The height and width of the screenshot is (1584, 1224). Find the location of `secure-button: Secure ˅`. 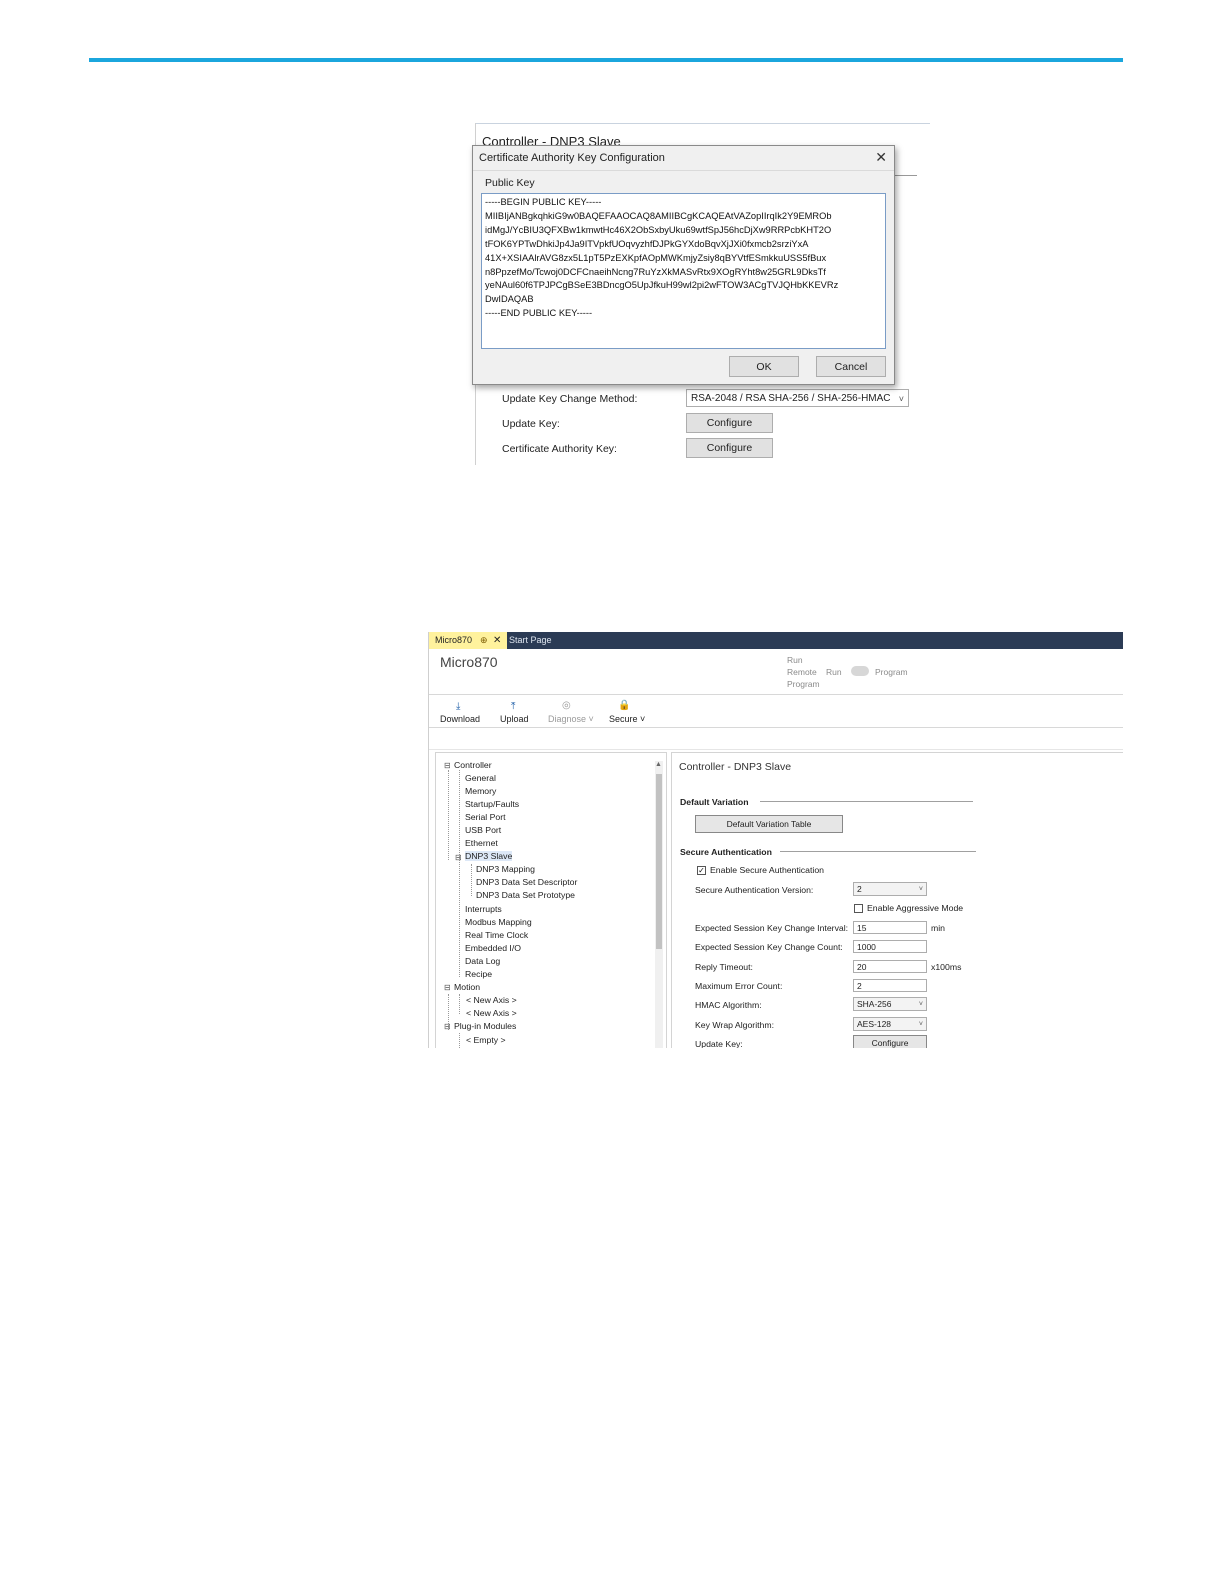

secure-button: Secure ˅ is located at coordinates (627, 719).